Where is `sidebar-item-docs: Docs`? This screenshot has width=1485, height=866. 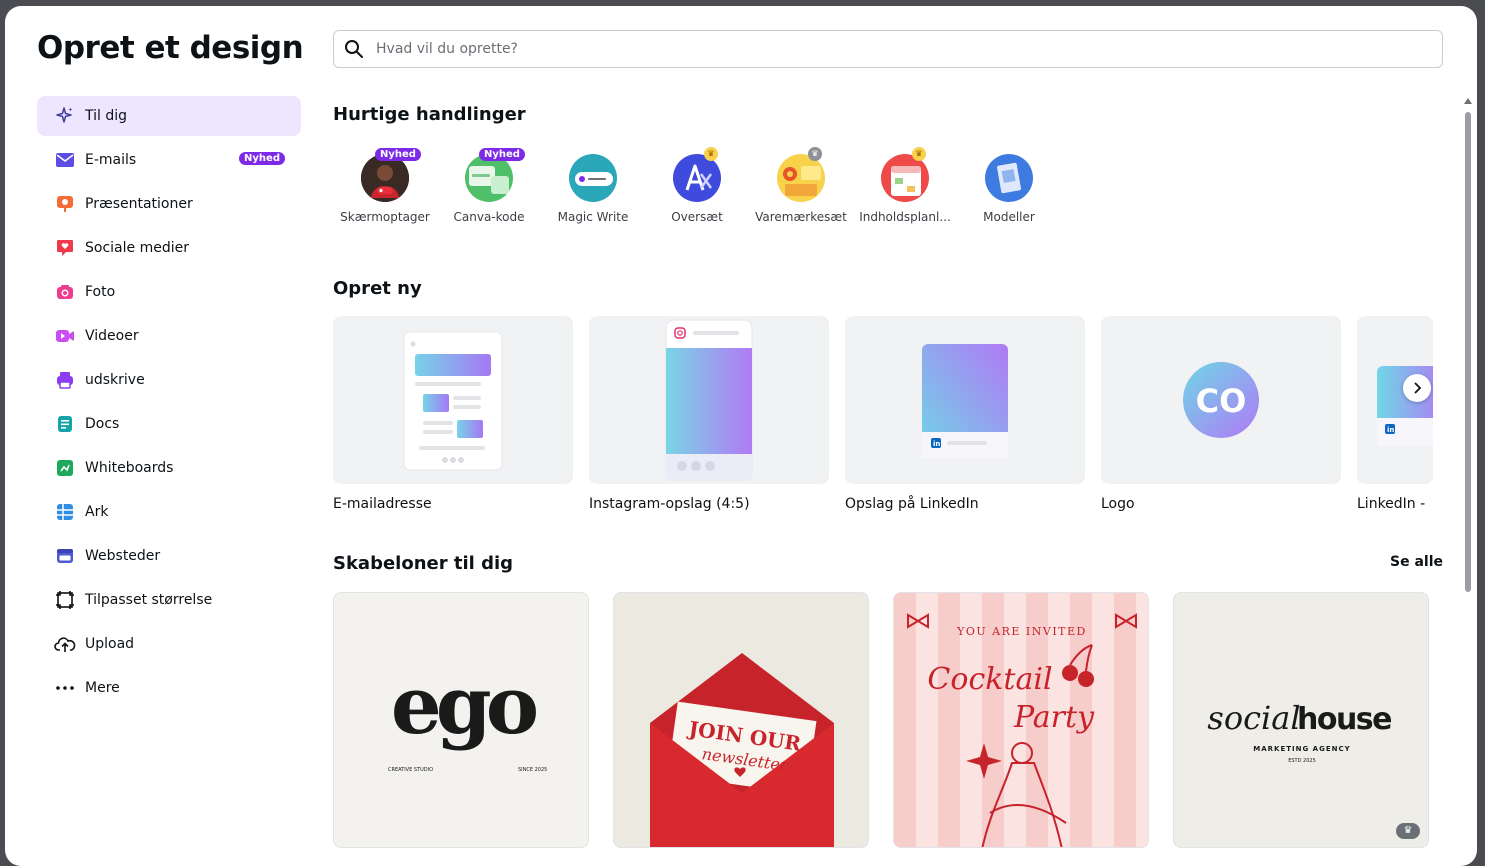 sidebar-item-docs: Docs is located at coordinates (169, 424).